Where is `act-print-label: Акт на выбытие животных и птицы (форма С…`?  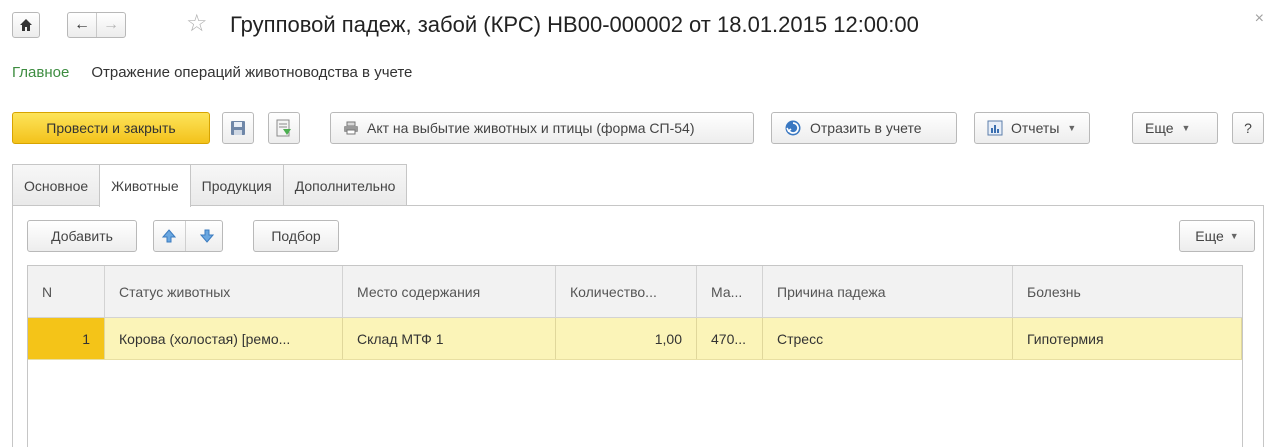
act-print-label: Акт на выбытие животных и птицы (форма С… is located at coordinates (531, 128).